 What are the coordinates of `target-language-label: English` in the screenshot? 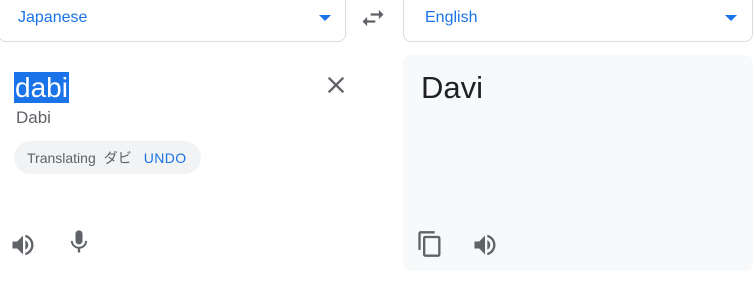 It's located at (451, 17).